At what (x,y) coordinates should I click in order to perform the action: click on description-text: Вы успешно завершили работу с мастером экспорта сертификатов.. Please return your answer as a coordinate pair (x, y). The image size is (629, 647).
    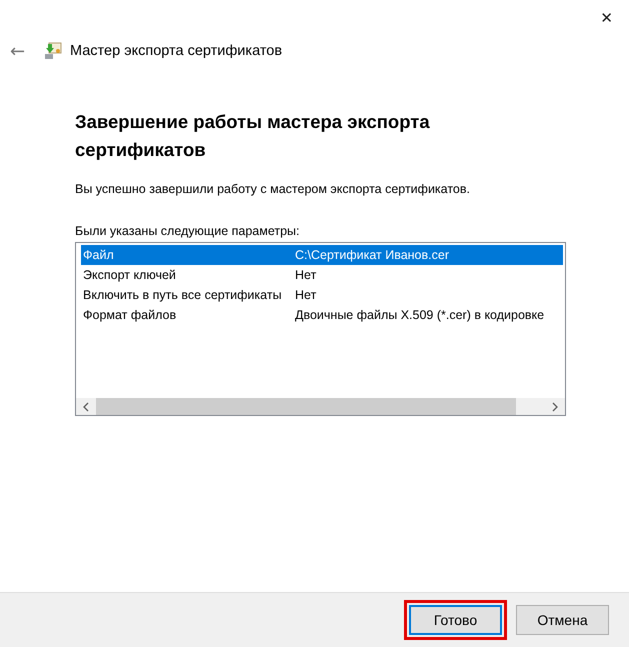
    Looking at the image, I should click on (273, 189).